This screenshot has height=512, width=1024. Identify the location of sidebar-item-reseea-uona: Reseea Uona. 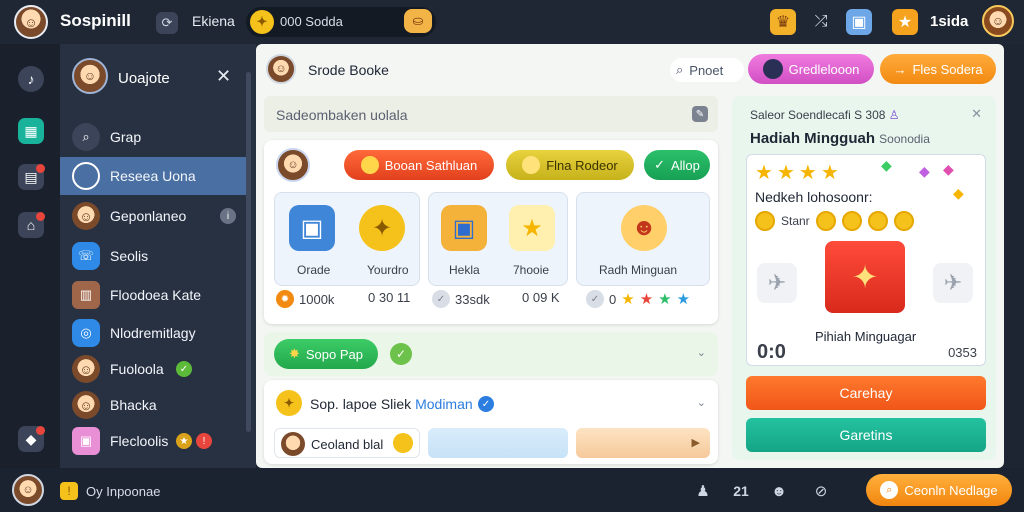
(153, 176).